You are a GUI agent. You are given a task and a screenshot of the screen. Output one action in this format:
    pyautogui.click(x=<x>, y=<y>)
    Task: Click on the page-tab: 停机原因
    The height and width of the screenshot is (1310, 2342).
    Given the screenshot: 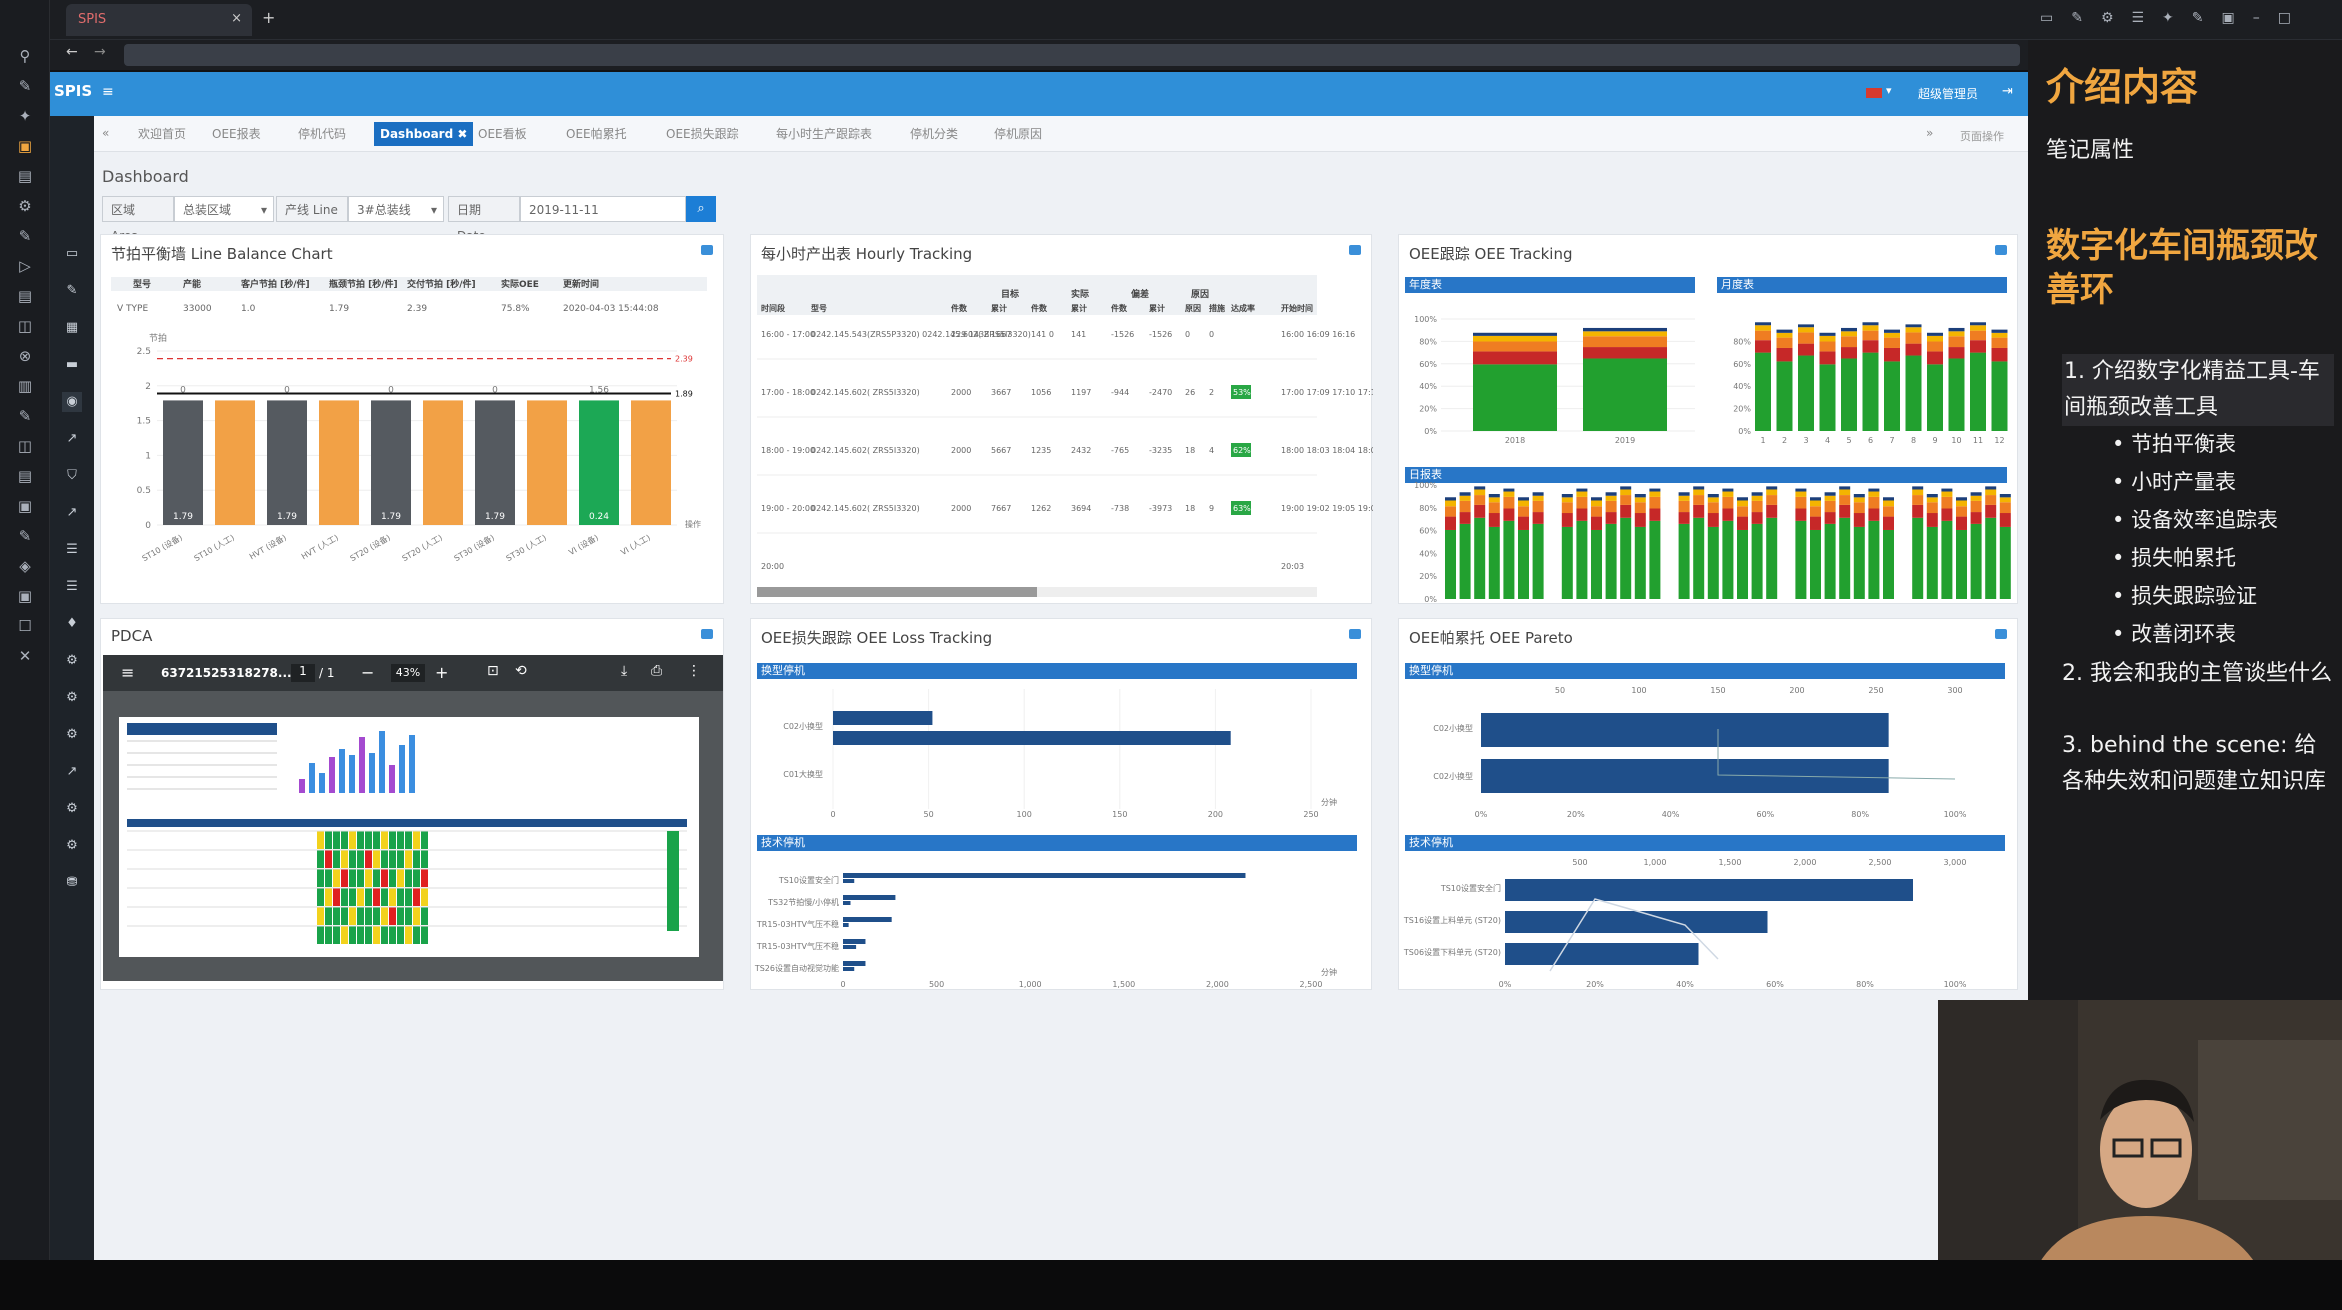 What is the action you would take?
    pyautogui.click(x=1018, y=134)
    